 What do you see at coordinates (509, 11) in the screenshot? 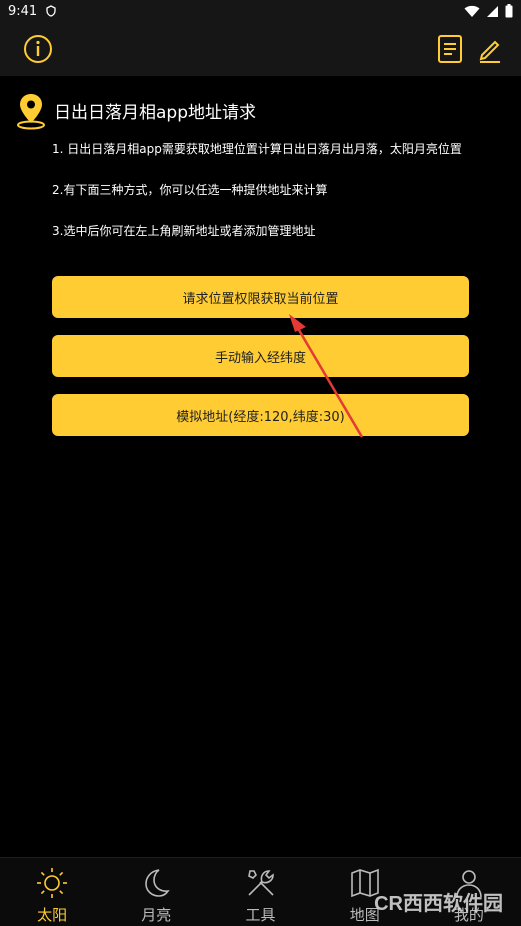
I see `battery-icon` at bounding box center [509, 11].